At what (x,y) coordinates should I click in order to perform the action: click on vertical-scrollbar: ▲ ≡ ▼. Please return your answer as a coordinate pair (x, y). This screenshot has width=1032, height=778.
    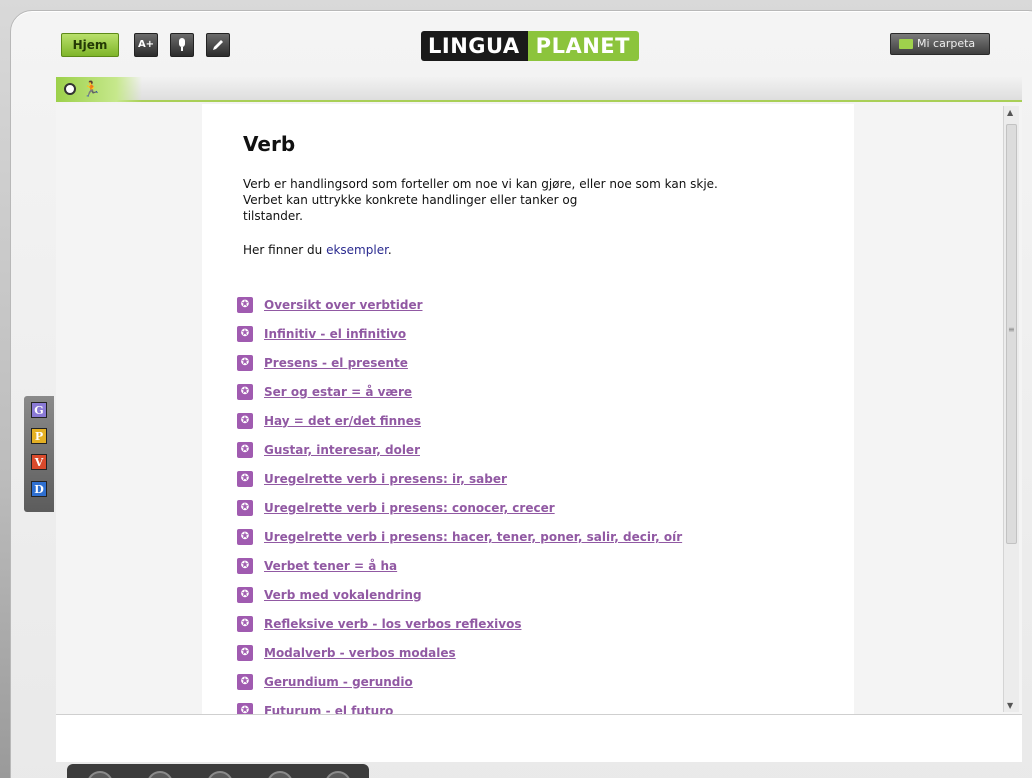
    Looking at the image, I should click on (1011, 409).